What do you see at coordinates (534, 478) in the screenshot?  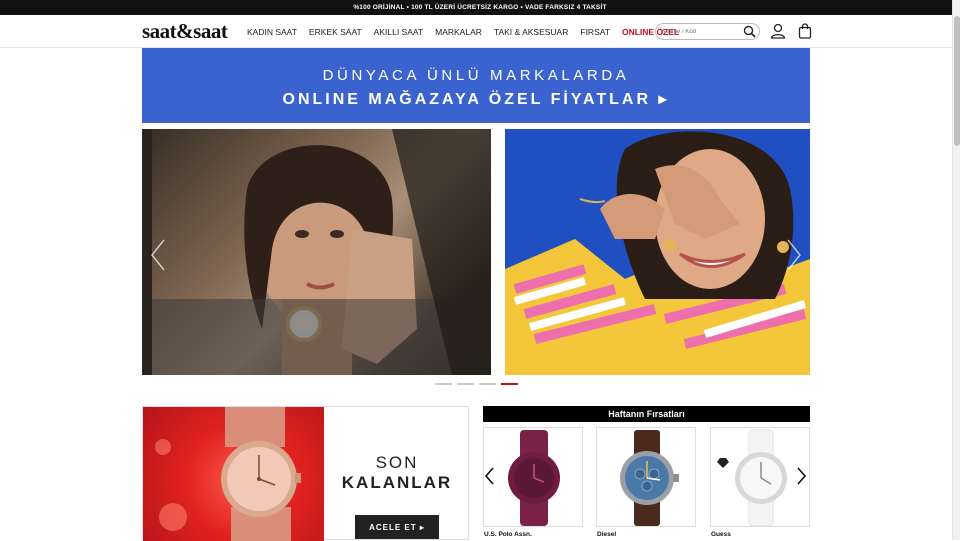 I see `product-image-us-polo` at bounding box center [534, 478].